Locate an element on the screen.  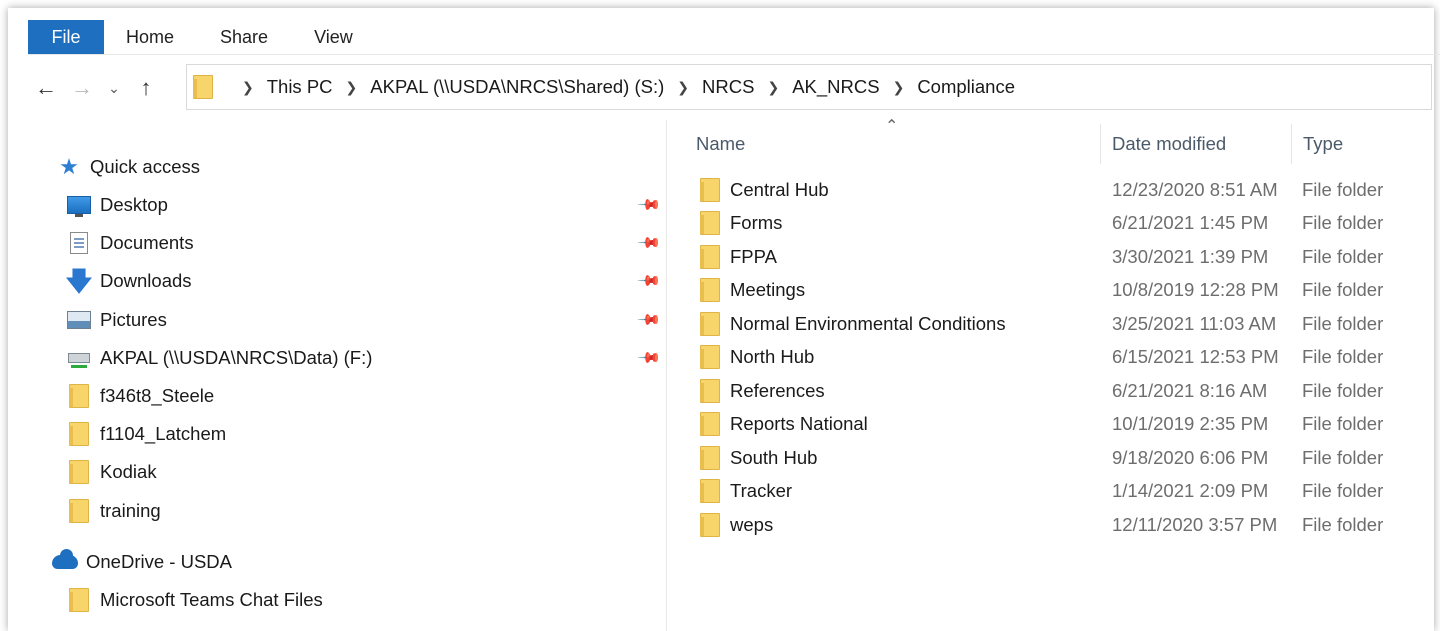
table-row: Forms 6/21/2021 1:45 PM File folder is located at coordinates (1053, 222).